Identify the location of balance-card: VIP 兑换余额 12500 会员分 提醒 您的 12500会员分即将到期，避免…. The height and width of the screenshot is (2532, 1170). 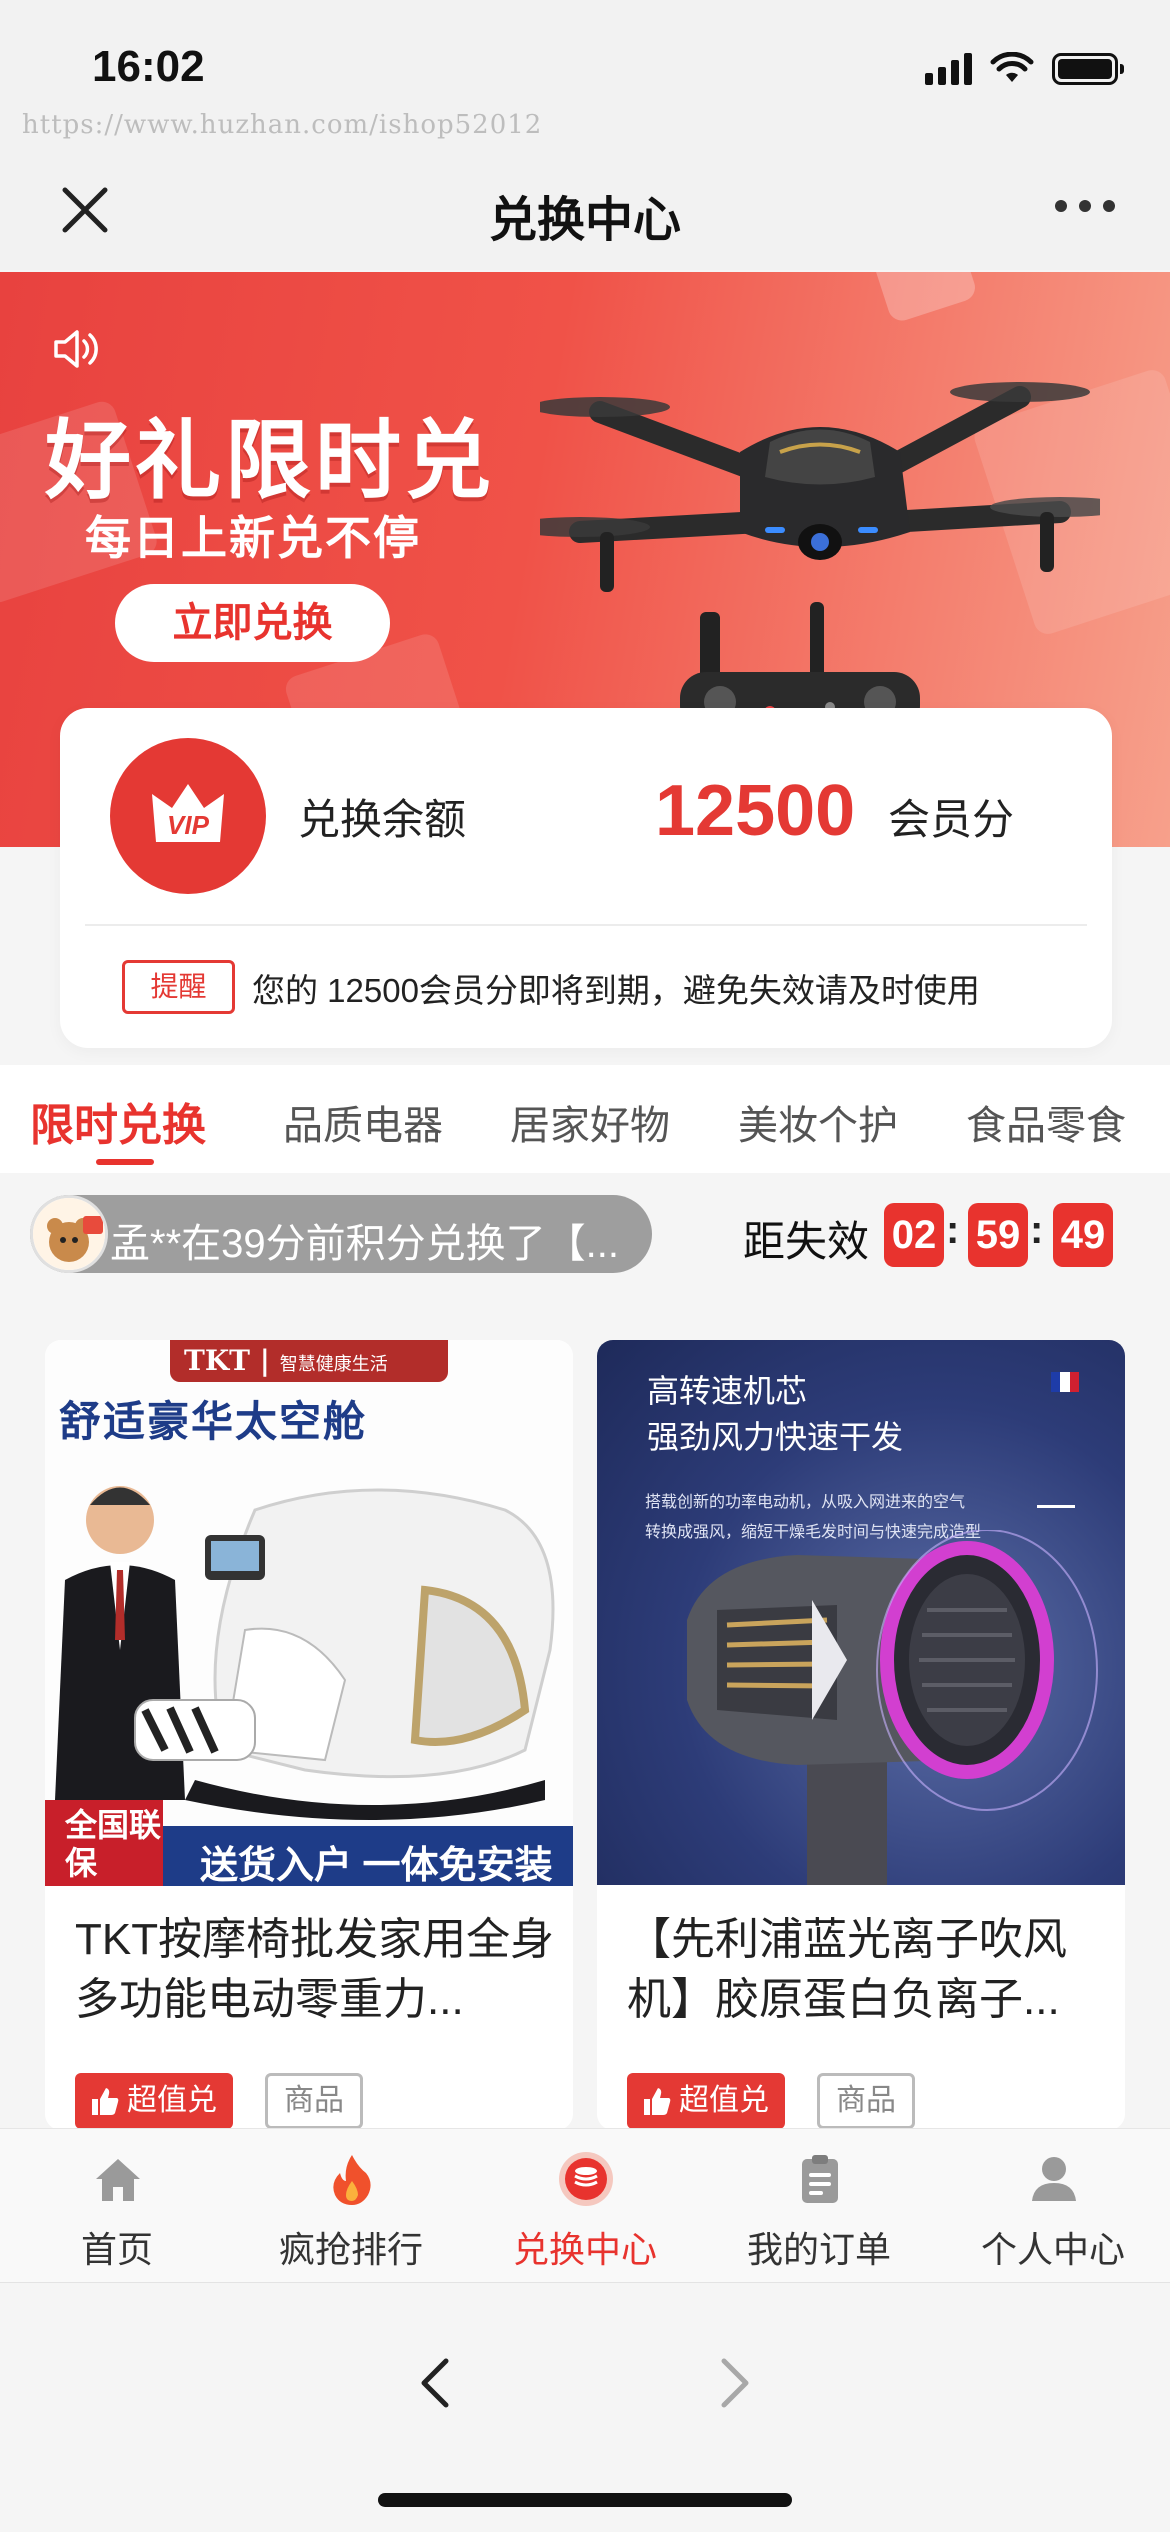
(586, 878).